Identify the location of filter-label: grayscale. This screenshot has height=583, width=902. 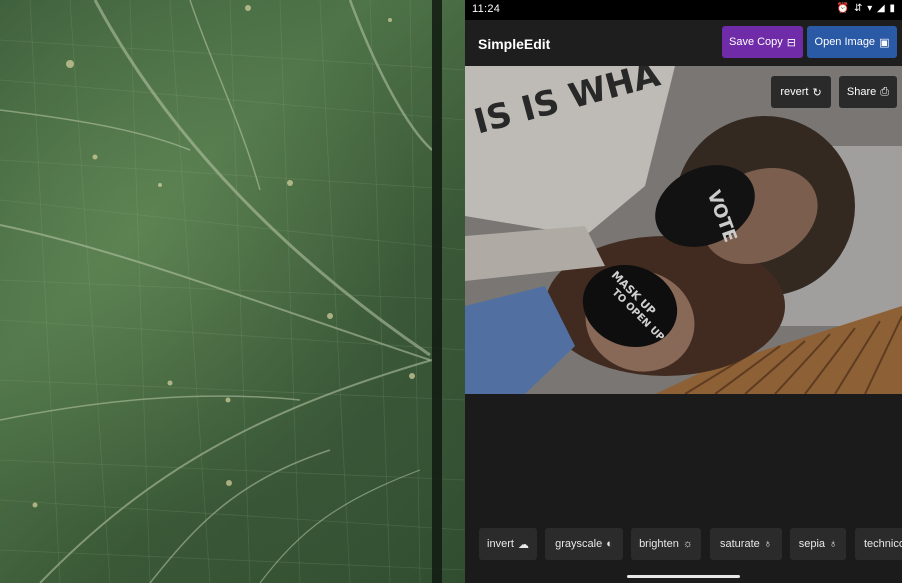
(579, 544).